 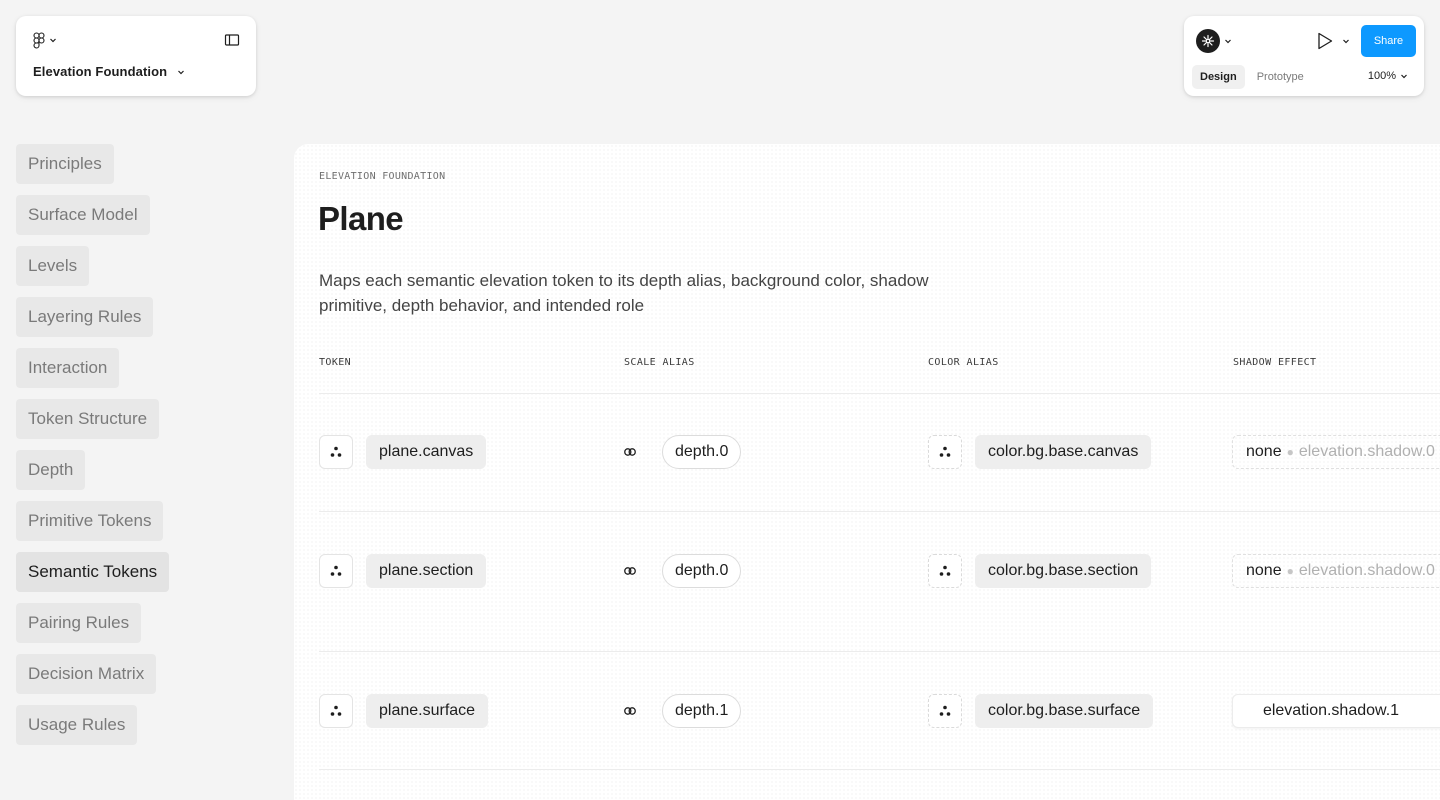 I want to click on file-name-menu: Elevation Foundation, so click(x=109, y=71).